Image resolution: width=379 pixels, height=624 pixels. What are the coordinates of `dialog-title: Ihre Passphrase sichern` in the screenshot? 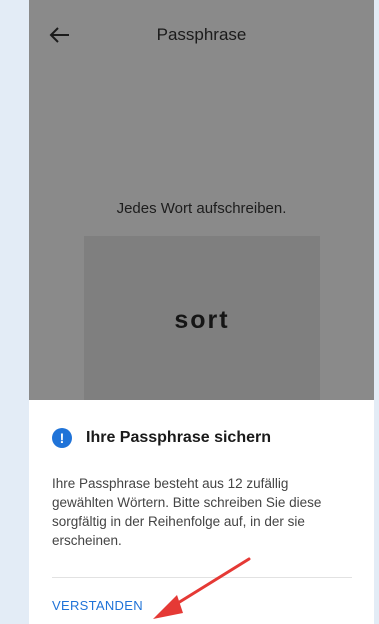 It's located at (178, 437).